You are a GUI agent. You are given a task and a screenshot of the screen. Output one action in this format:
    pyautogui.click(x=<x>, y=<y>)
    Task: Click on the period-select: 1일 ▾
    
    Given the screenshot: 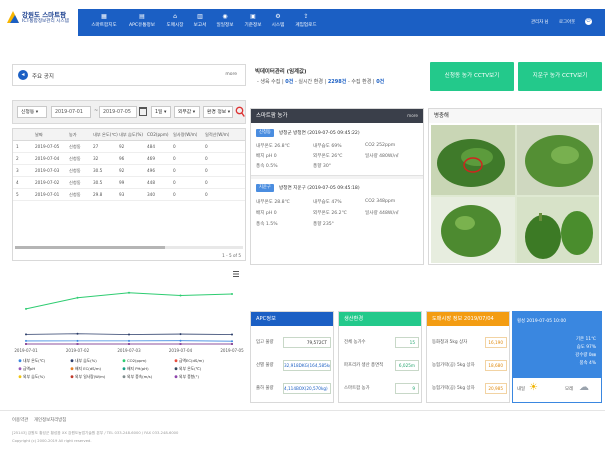 What is the action you would take?
    pyautogui.click(x=161, y=112)
    